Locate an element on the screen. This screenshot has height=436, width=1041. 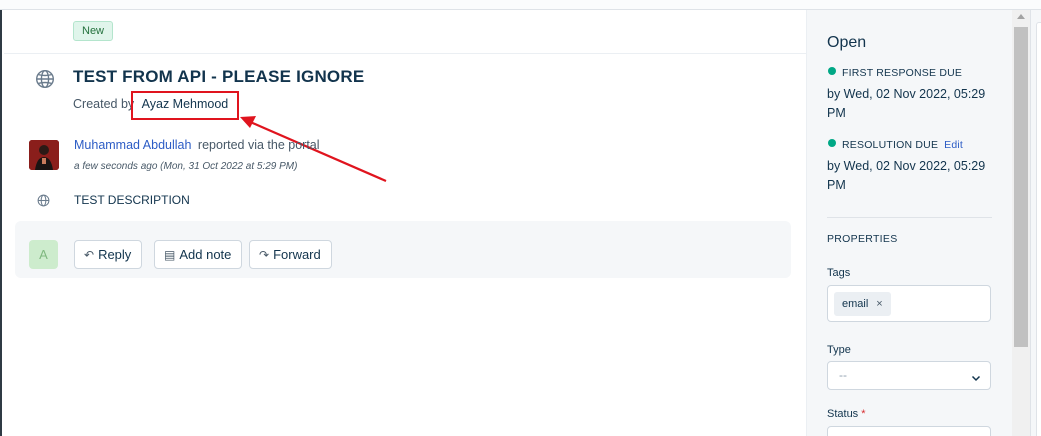
reply-icon: ↶ is located at coordinates (89, 255).